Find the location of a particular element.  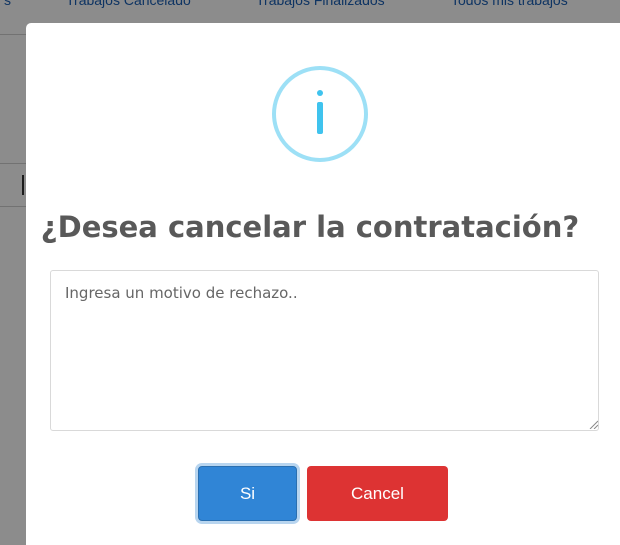

dialog-title: ¿Desea cancelar la contratación? is located at coordinates (310, 227).